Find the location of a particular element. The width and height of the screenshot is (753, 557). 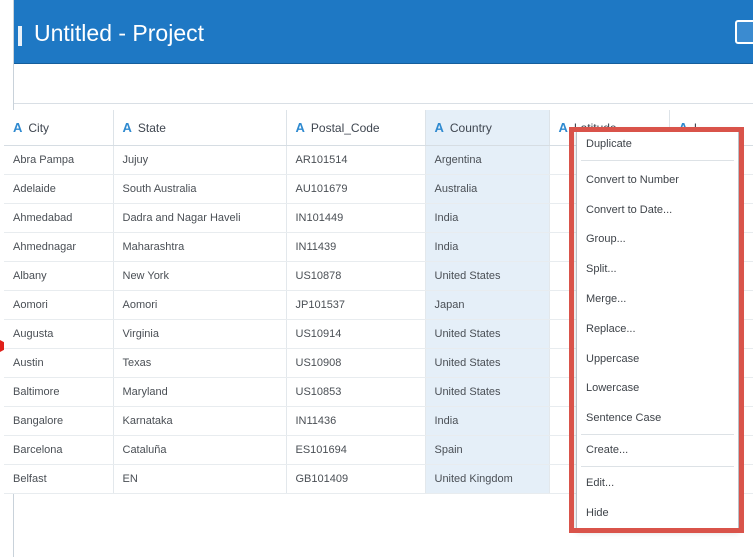

cell-country: Australia is located at coordinates (487, 189).